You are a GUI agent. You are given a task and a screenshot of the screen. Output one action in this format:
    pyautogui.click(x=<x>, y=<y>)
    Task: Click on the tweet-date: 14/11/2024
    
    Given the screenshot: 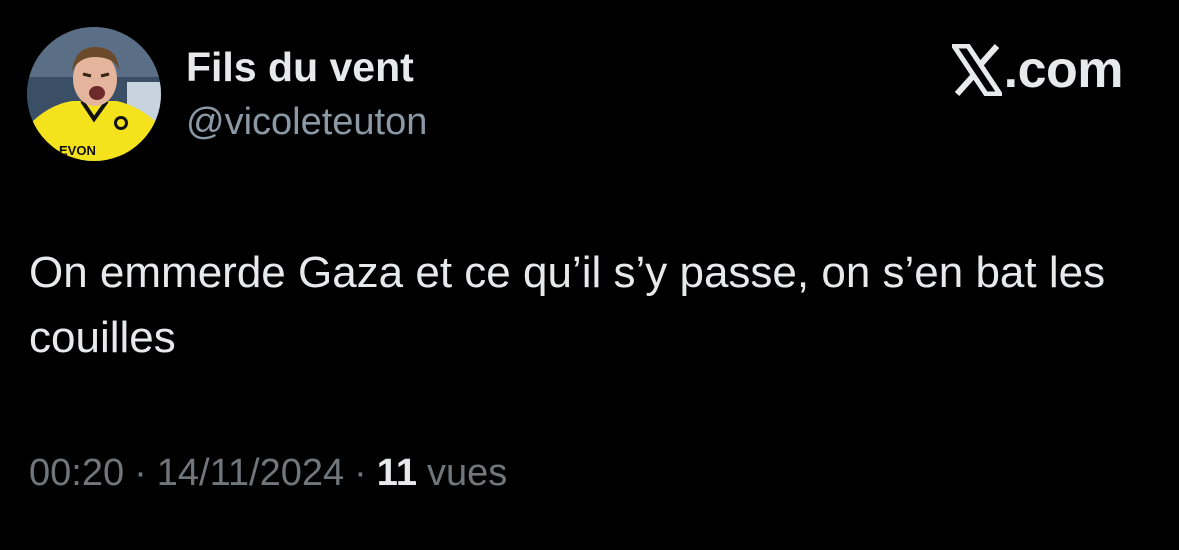 What is the action you would take?
    pyautogui.click(x=250, y=473)
    